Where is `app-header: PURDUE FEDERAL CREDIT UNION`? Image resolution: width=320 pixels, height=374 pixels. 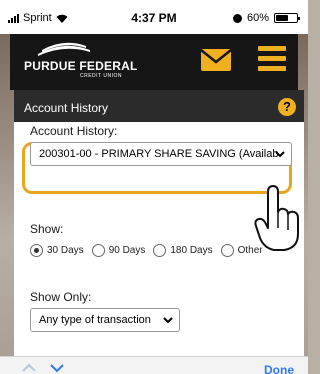 app-header: PURDUE FEDERAL CREDIT UNION is located at coordinates (154, 62).